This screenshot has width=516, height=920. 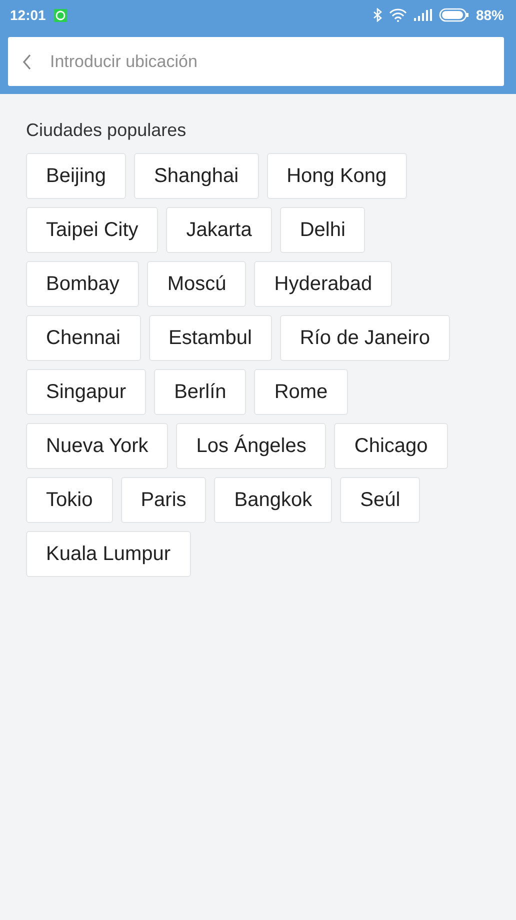 I want to click on city-chip: Paris, so click(x=163, y=500).